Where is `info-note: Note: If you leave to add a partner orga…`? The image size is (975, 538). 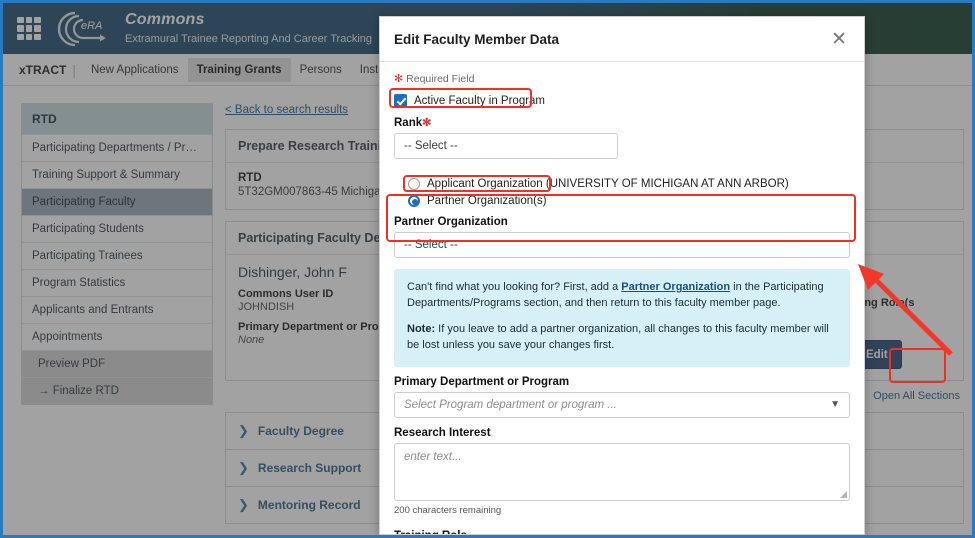
info-note: Note: If you leave to add a partner orga… is located at coordinates (622, 338).